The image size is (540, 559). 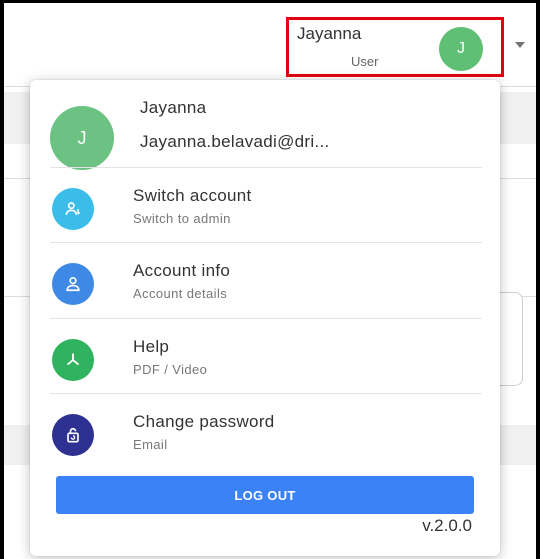 What do you see at coordinates (151, 346) in the screenshot?
I see `help-title: Help` at bounding box center [151, 346].